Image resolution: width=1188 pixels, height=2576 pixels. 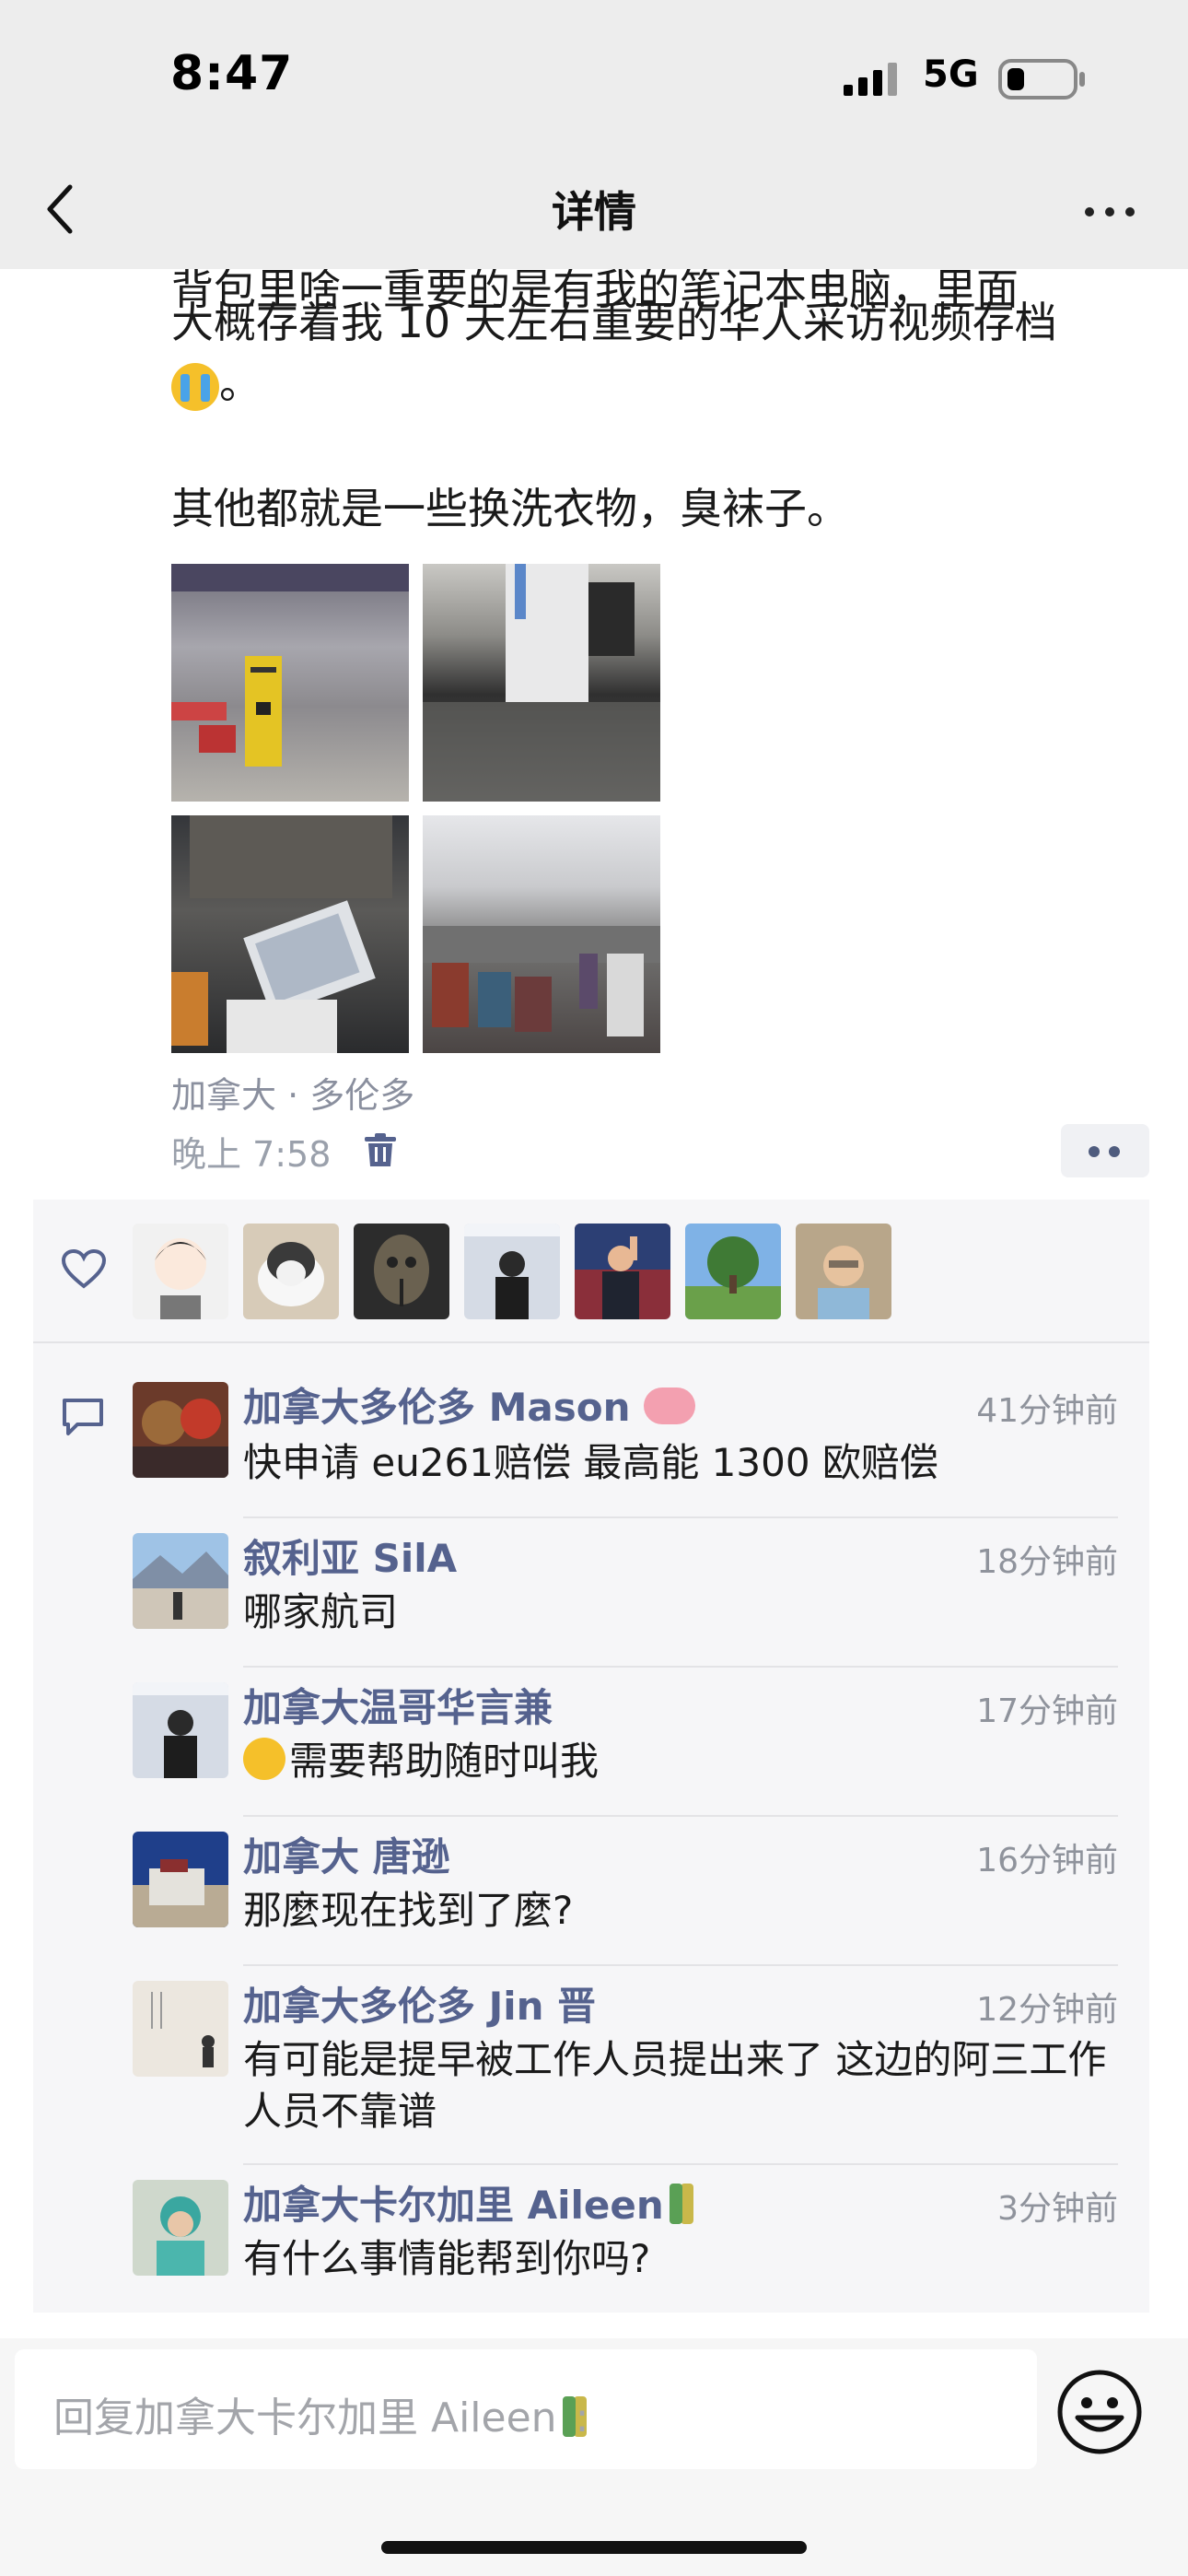 I want to click on comment-text: 有什么事情能帮到你吗?, so click(x=680, y=2259).